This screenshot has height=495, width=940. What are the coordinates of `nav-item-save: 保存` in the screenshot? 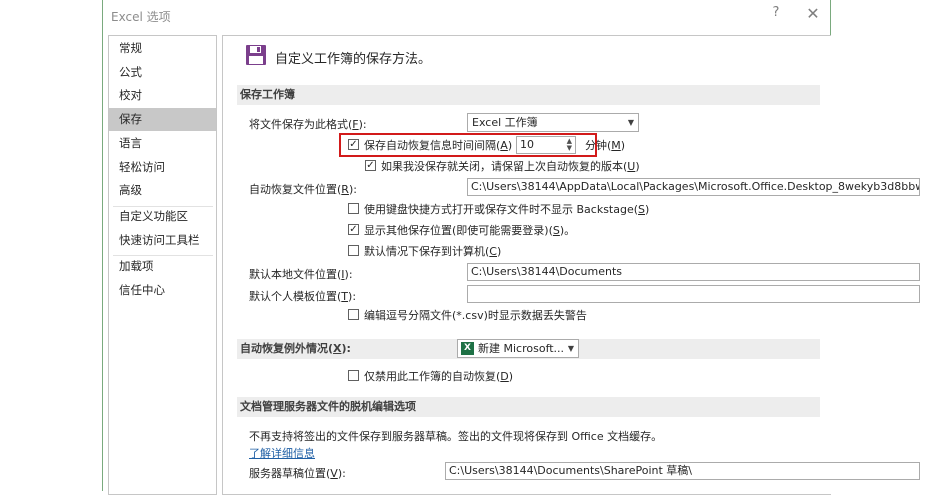 It's located at (162, 119).